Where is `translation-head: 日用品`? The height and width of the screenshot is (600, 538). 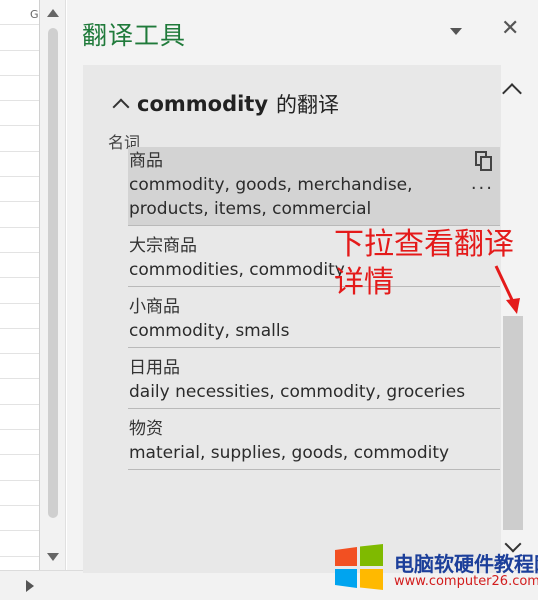
translation-head: 日用品 is located at coordinates (154, 368).